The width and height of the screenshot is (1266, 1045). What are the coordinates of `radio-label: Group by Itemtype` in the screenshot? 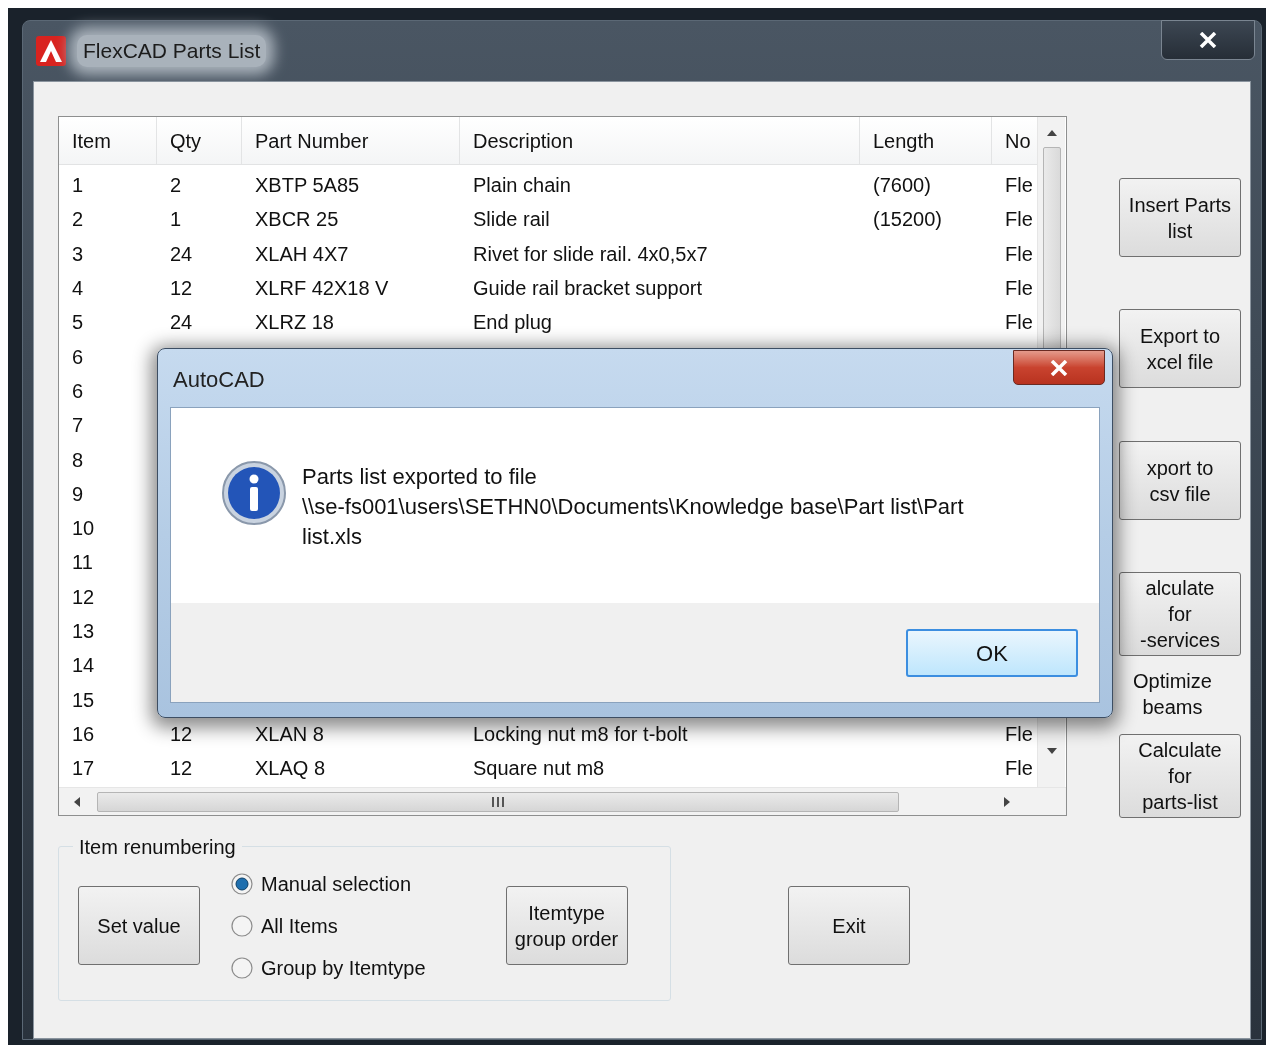 It's located at (343, 967).